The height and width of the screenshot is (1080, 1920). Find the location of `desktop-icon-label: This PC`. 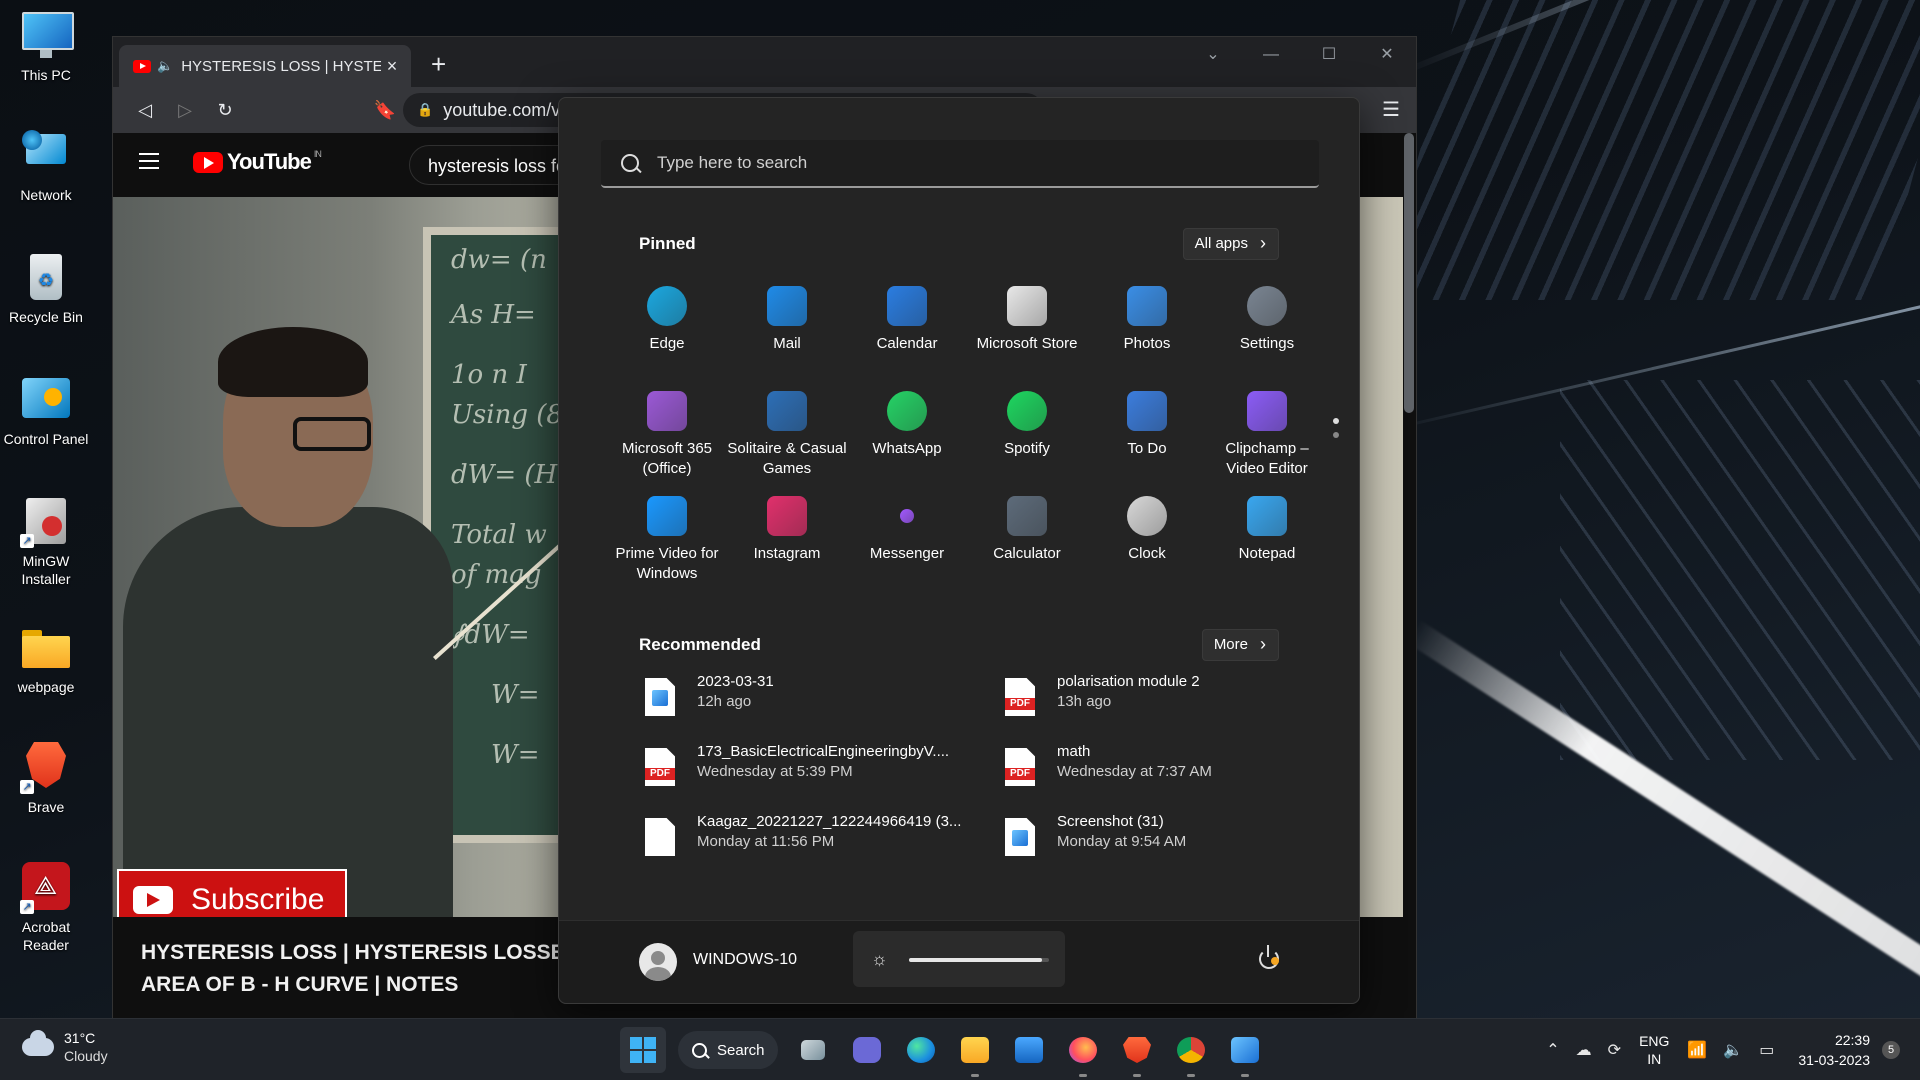

desktop-icon-label: This PC is located at coordinates (46, 75).